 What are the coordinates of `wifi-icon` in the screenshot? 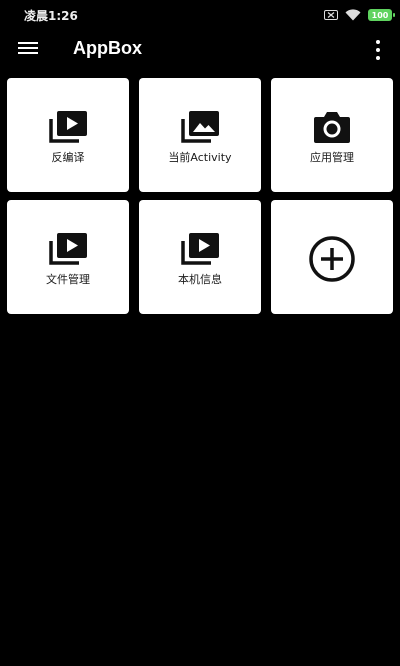 It's located at (353, 15).